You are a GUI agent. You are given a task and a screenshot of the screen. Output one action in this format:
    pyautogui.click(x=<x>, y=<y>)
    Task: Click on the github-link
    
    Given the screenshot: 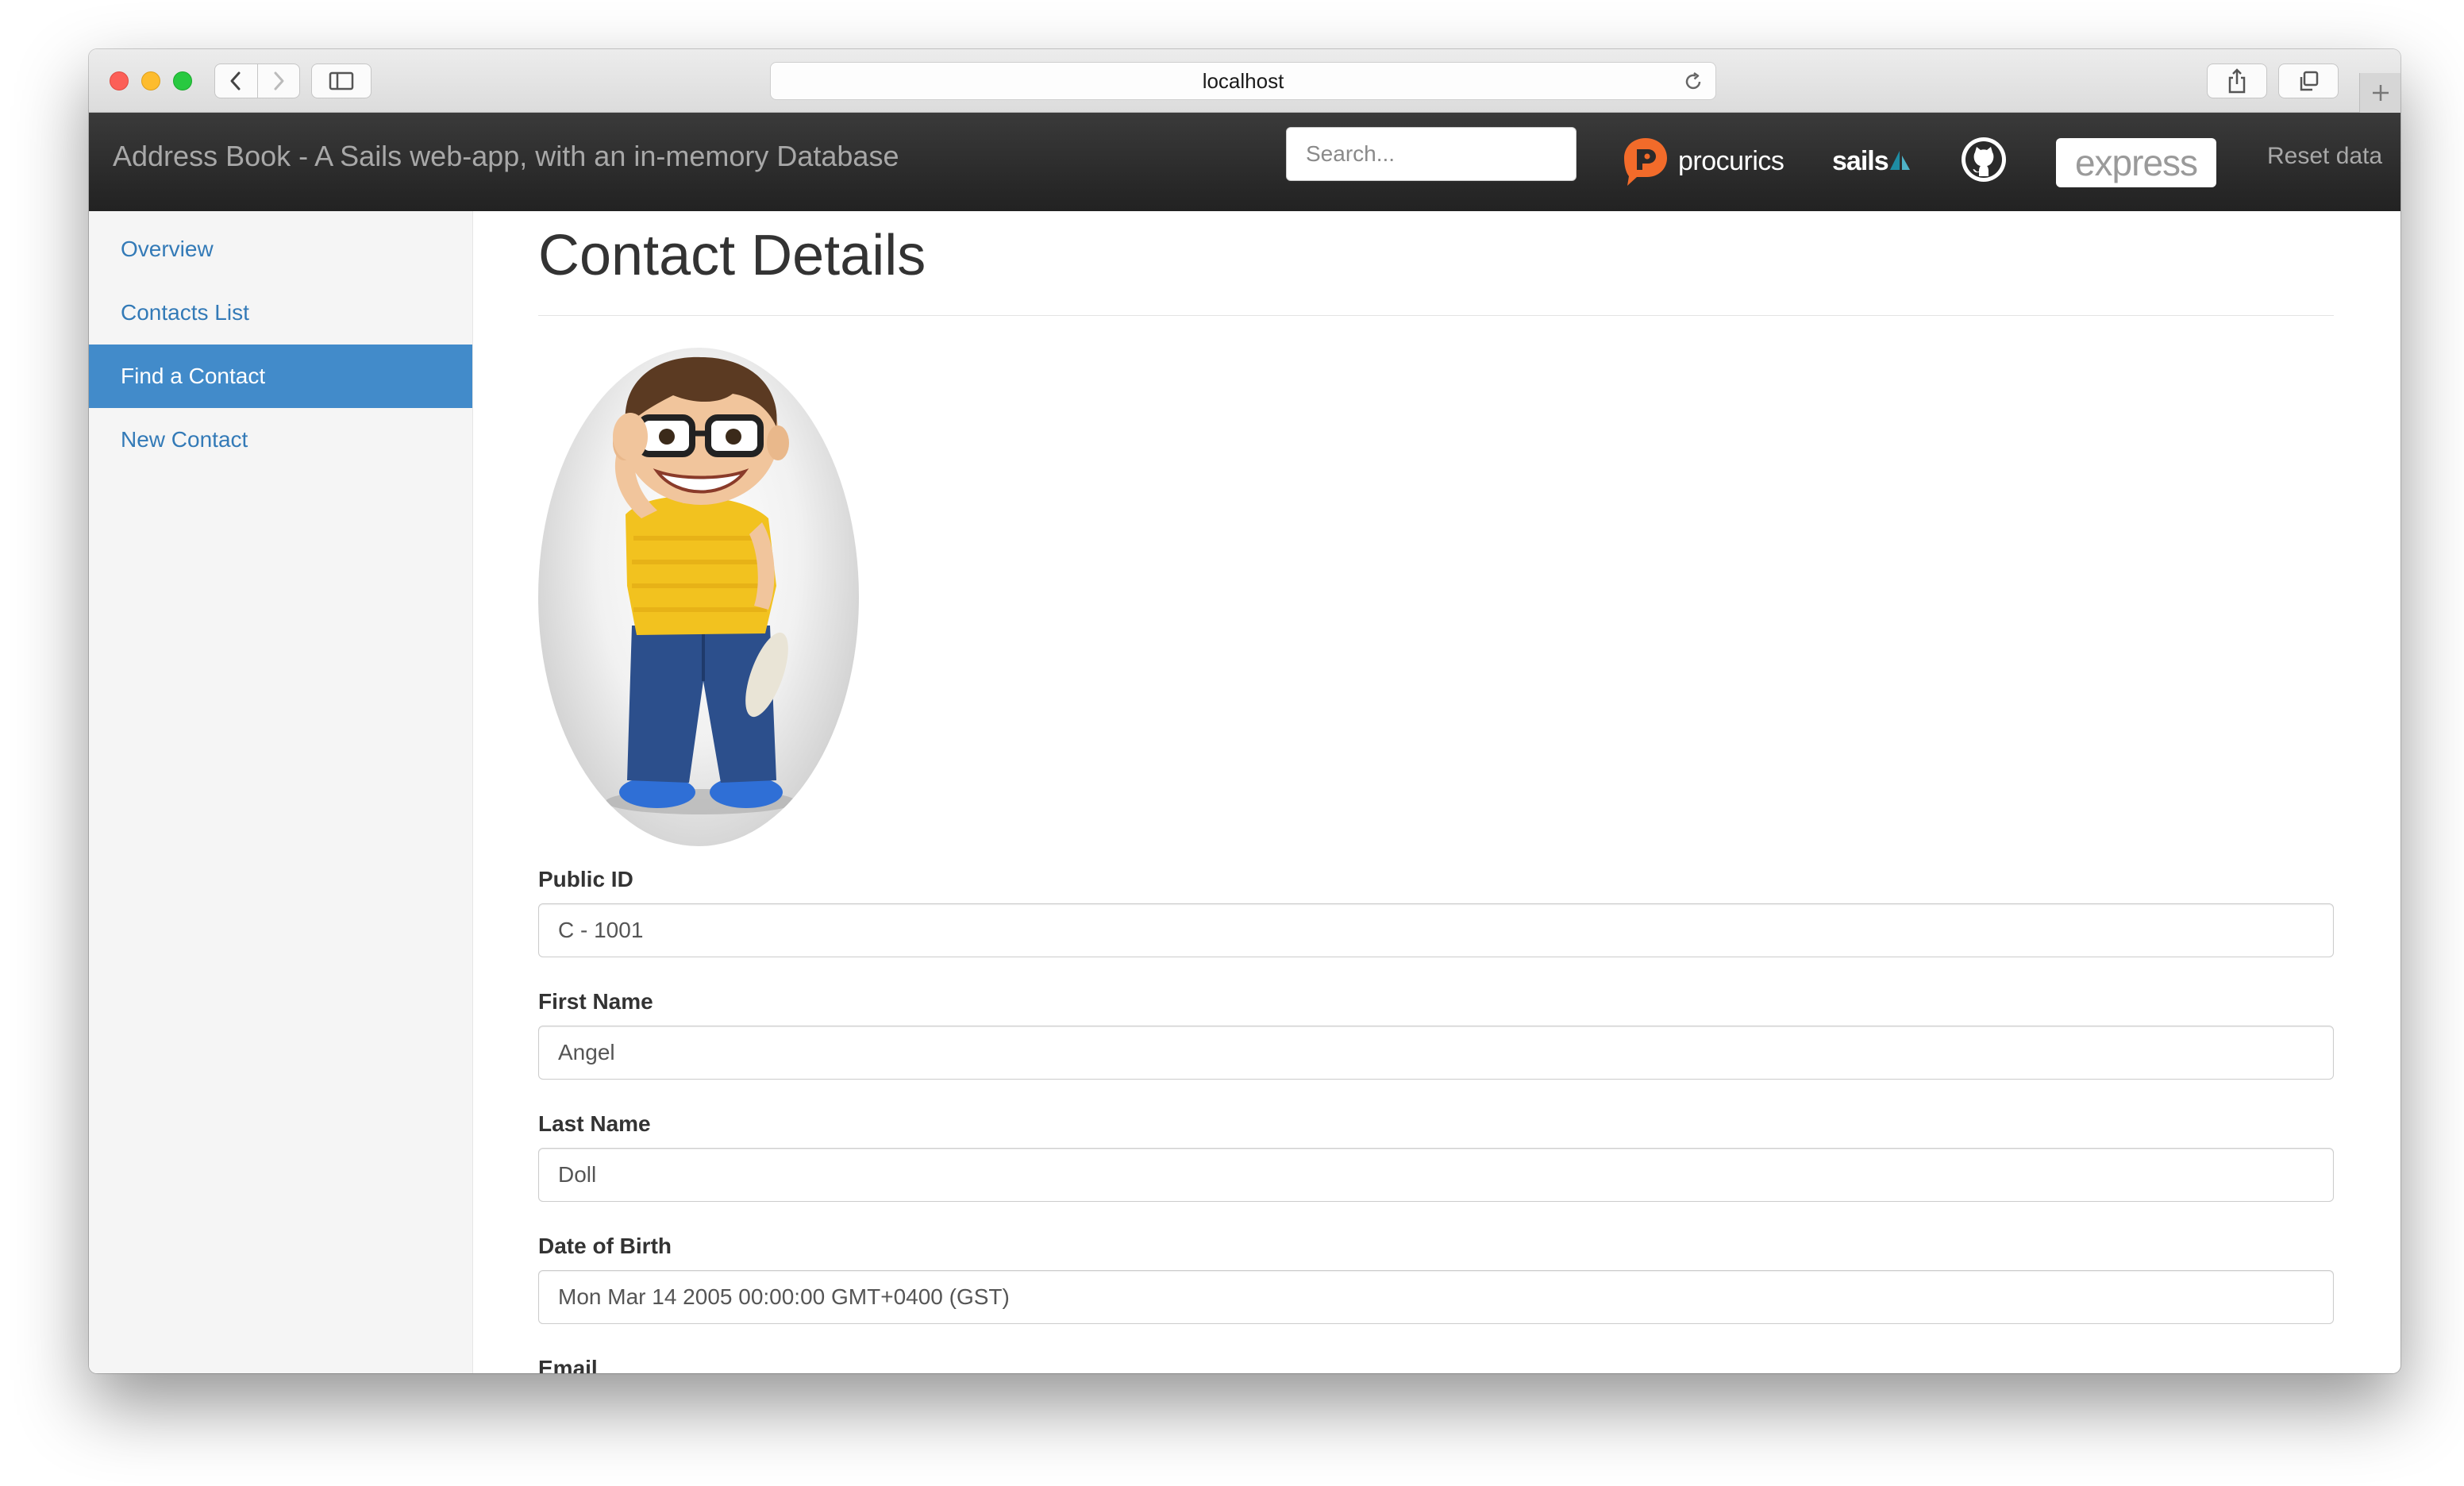 What is the action you would take?
    pyautogui.click(x=1983, y=159)
    